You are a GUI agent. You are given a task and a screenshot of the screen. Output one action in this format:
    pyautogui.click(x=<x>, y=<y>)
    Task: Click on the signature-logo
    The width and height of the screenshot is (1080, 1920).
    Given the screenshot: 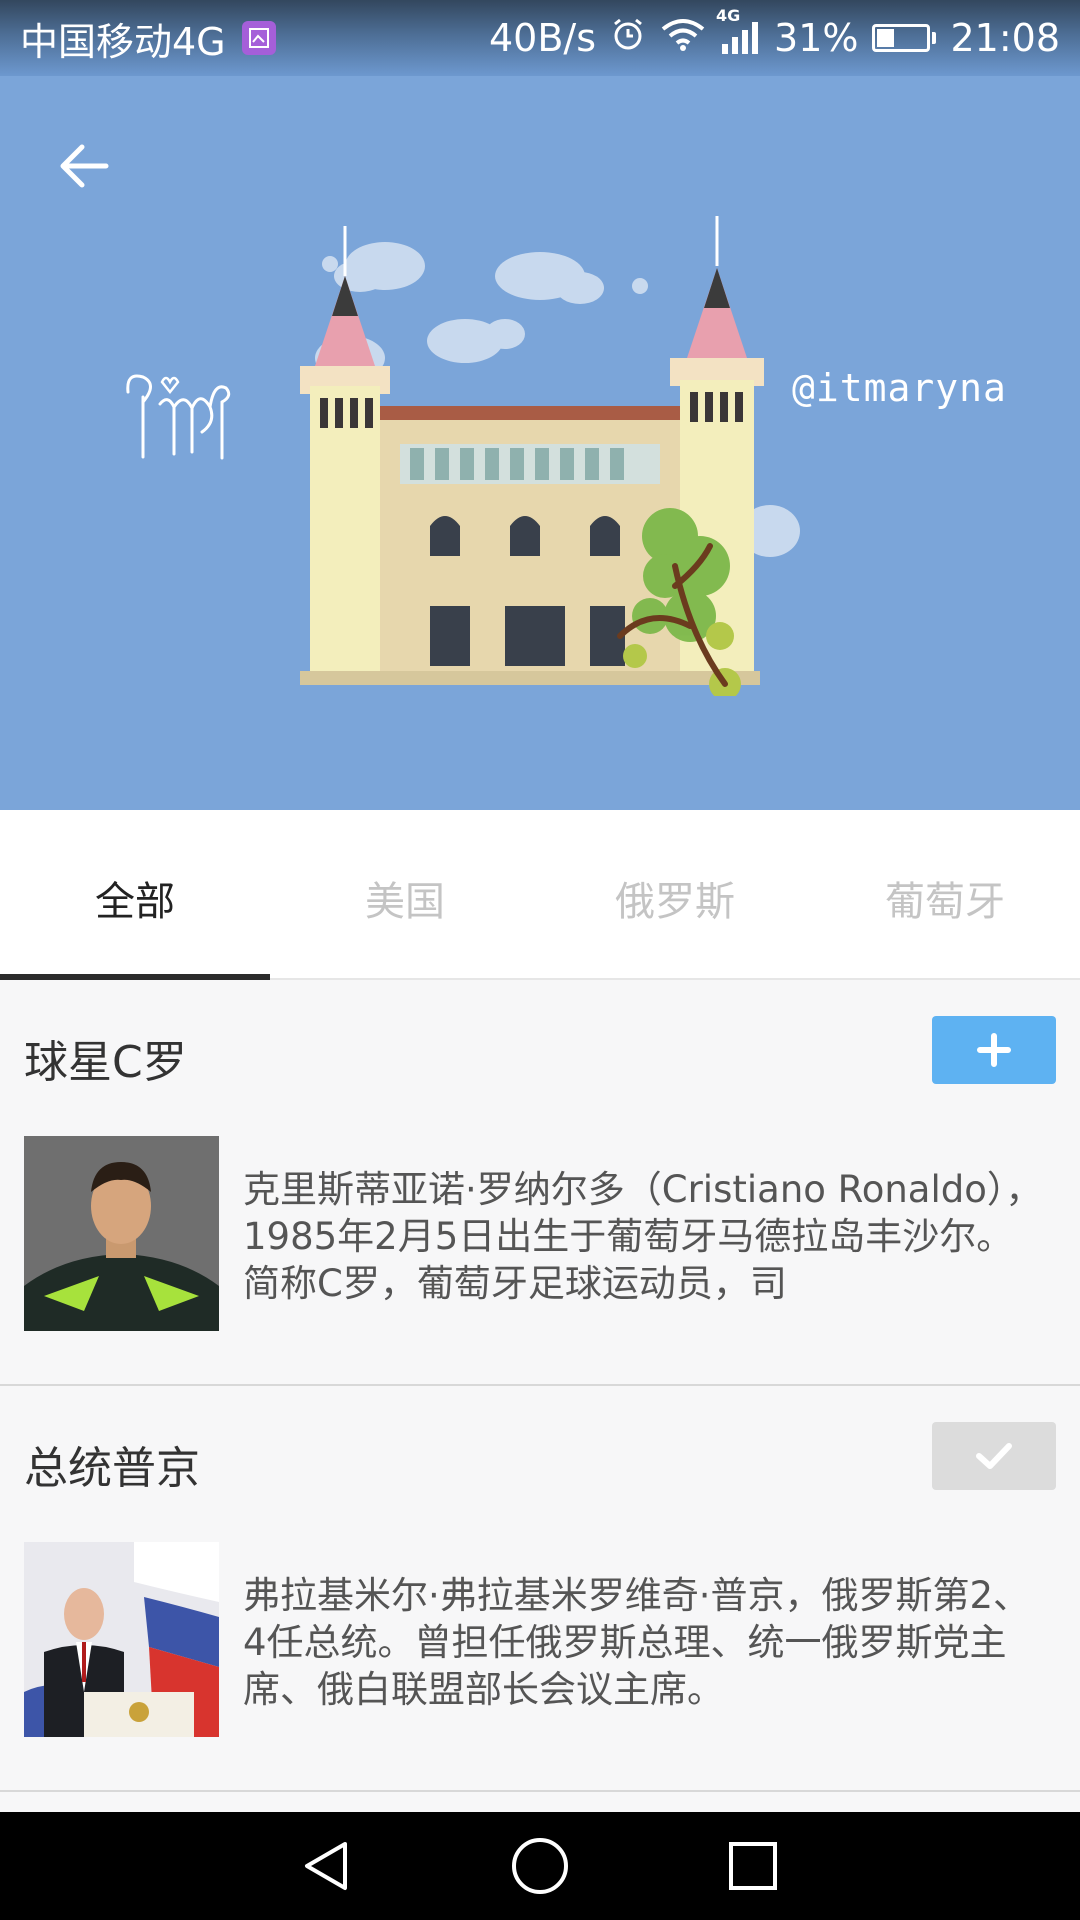 What is the action you would take?
    pyautogui.click(x=178, y=417)
    